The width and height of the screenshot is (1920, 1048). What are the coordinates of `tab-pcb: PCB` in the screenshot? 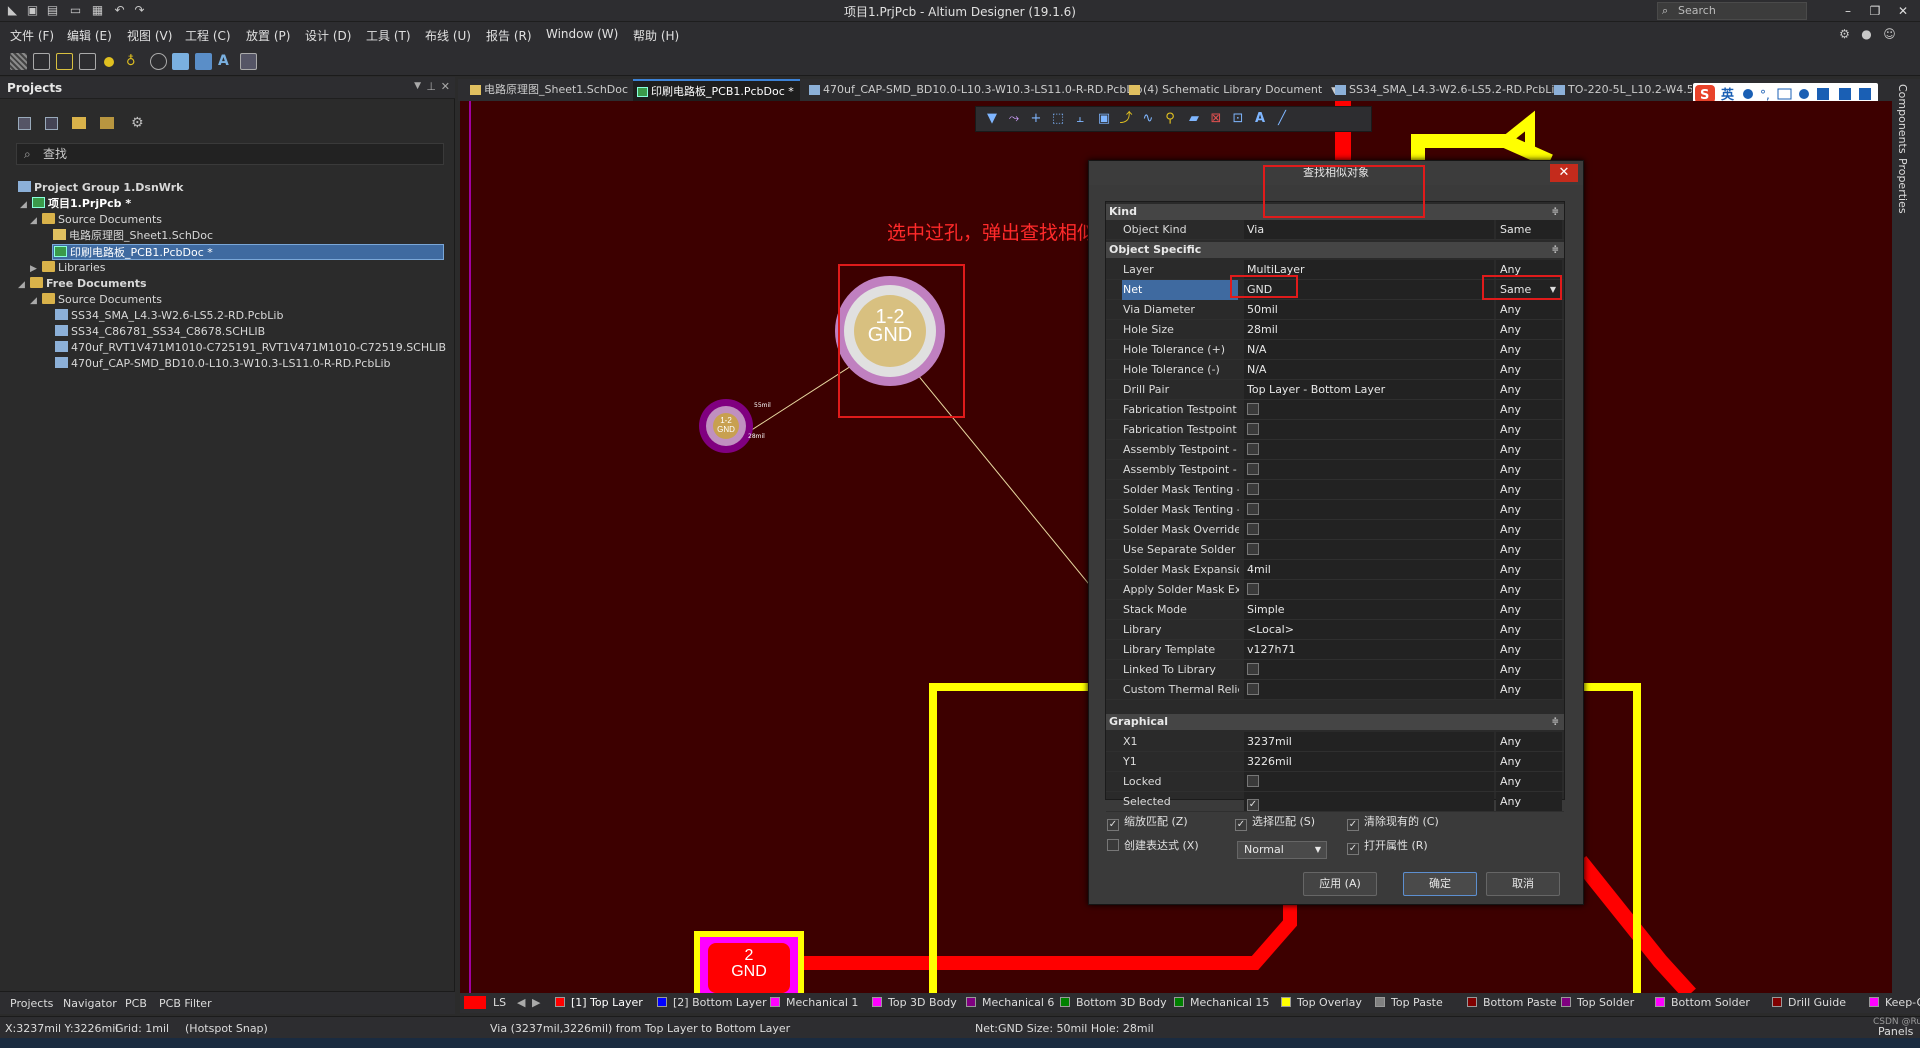 It's located at (136, 1003).